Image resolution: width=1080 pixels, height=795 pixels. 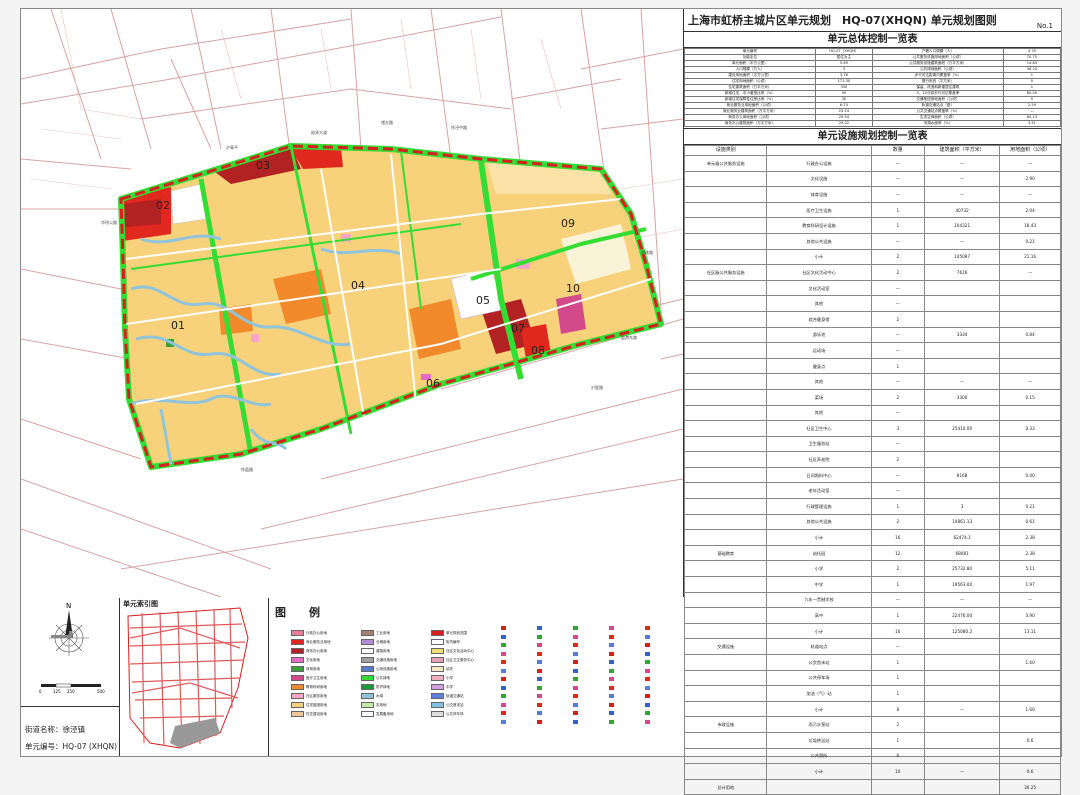 What do you see at coordinates (898, 537) in the screenshot?
I see `facility-cell: 16` at bounding box center [898, 537].